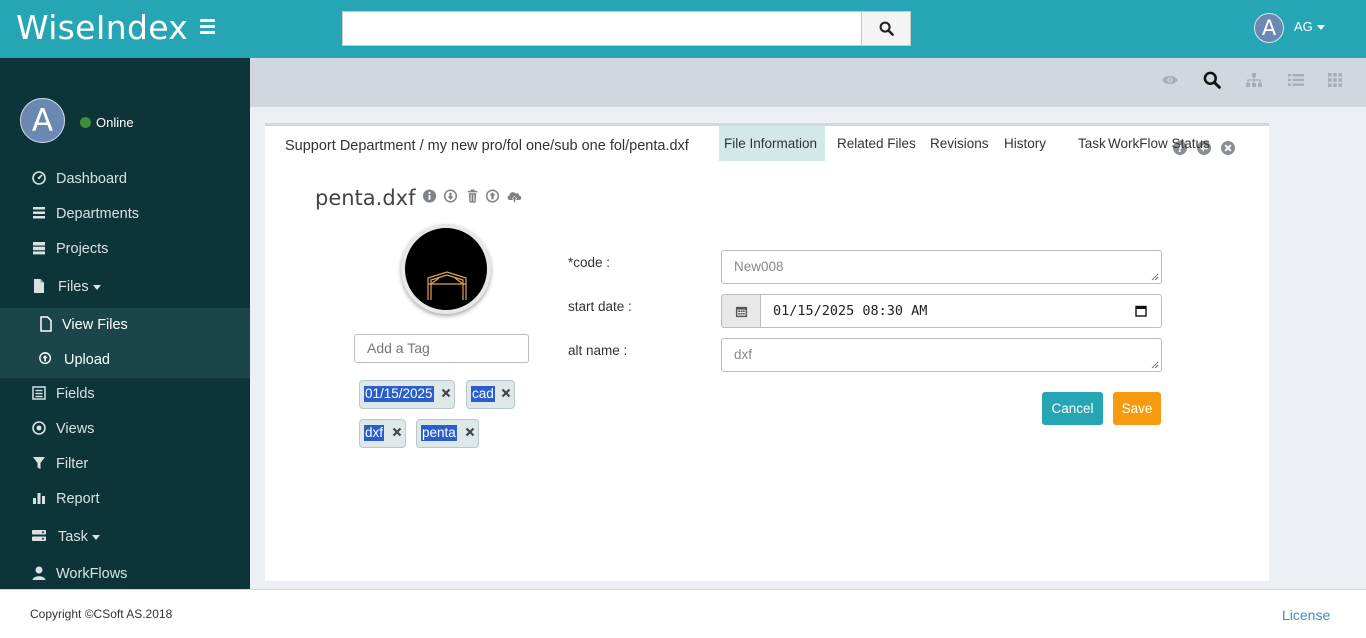 This screenshot has height=638, width=1366. Describe the element at coordinates (429, 196) in the screenshot. I see `info-icon` at that location.